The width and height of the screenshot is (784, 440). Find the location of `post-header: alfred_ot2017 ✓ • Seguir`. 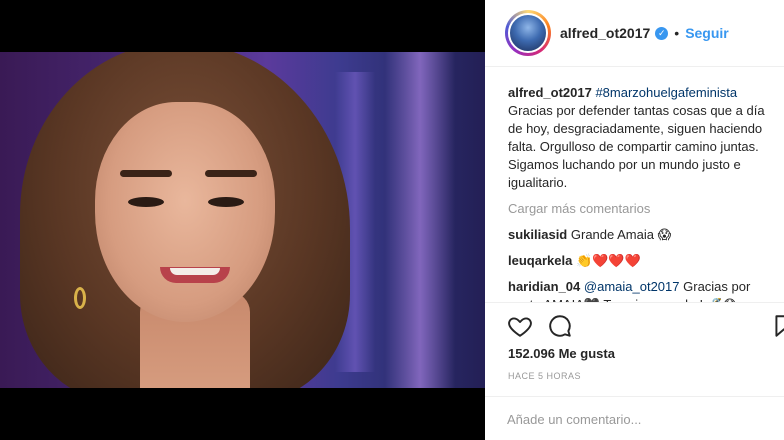

post-header: alfred_ot2017 ✓ • Seguir is located at coordinates (634, 33).